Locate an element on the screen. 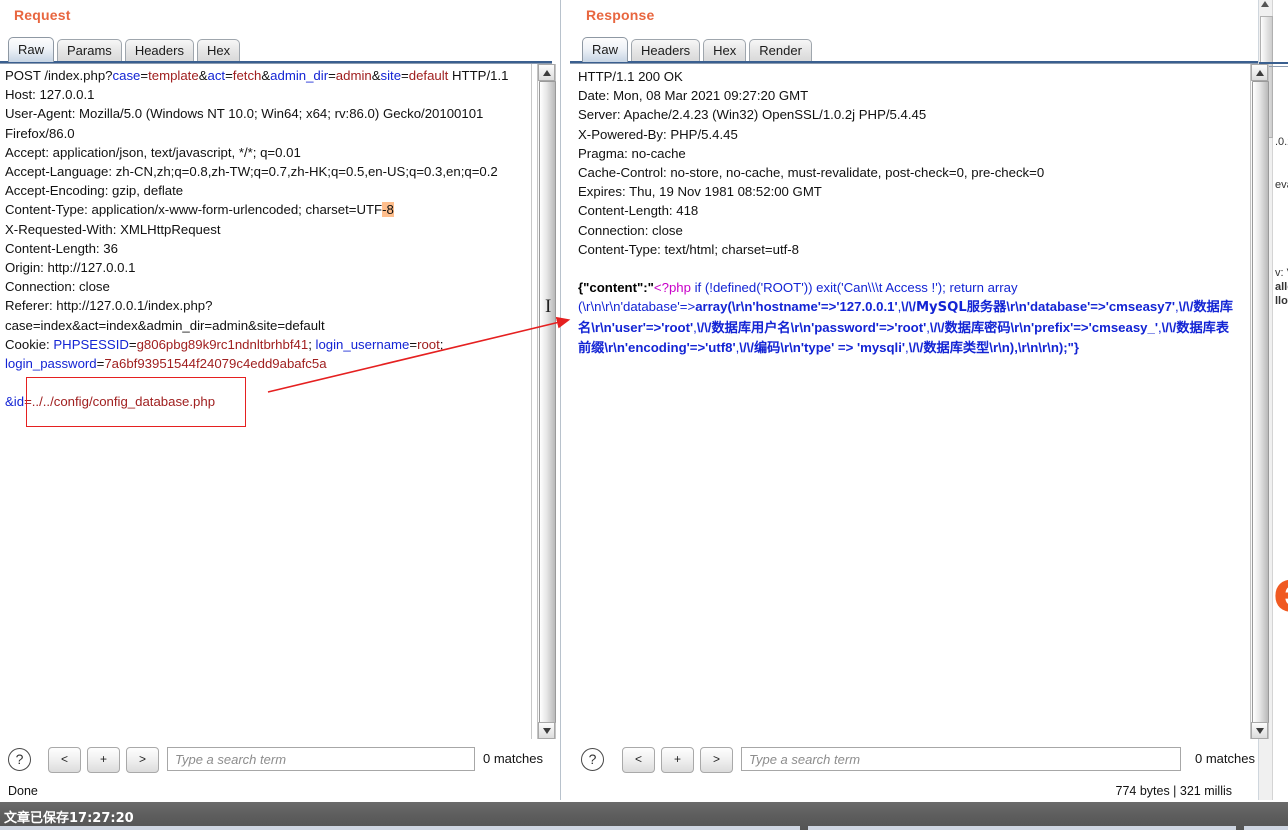 The height and width of the screenshot is (830, 1288). tab-request-params: Params is located at coordinates (89, 50).